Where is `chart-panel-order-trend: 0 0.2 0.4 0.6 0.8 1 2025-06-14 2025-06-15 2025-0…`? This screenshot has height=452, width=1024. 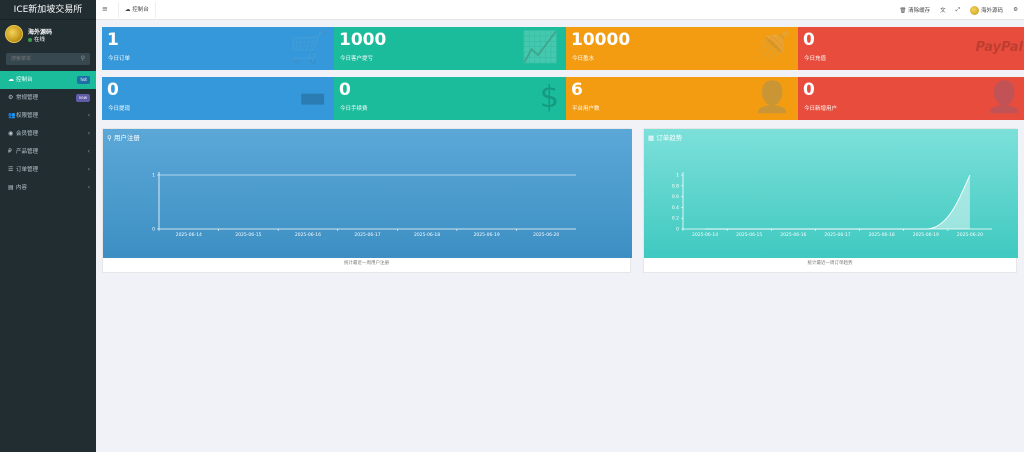 chart-panel-order-trend: 0 0.2 0.4 0.6 0.8 1 2025-06-14 2025-06-15 2025-0… is located at coordinates (830, 200).